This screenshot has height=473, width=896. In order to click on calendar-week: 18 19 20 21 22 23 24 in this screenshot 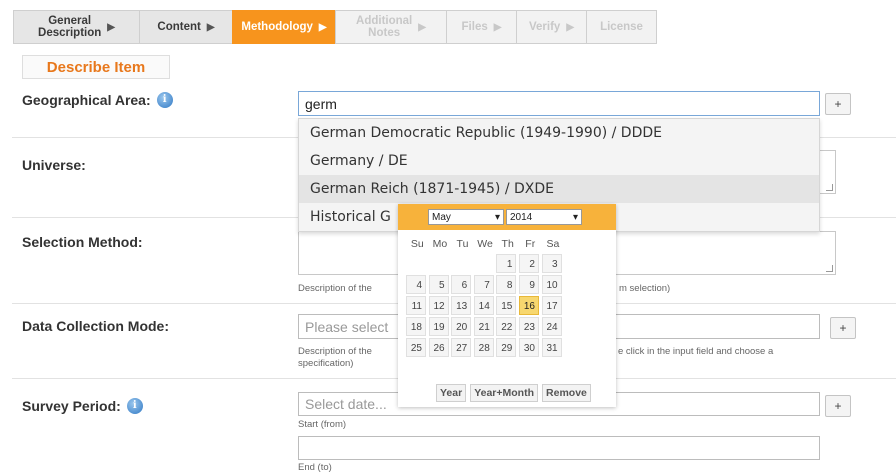, I will do `click(485, 326)`.